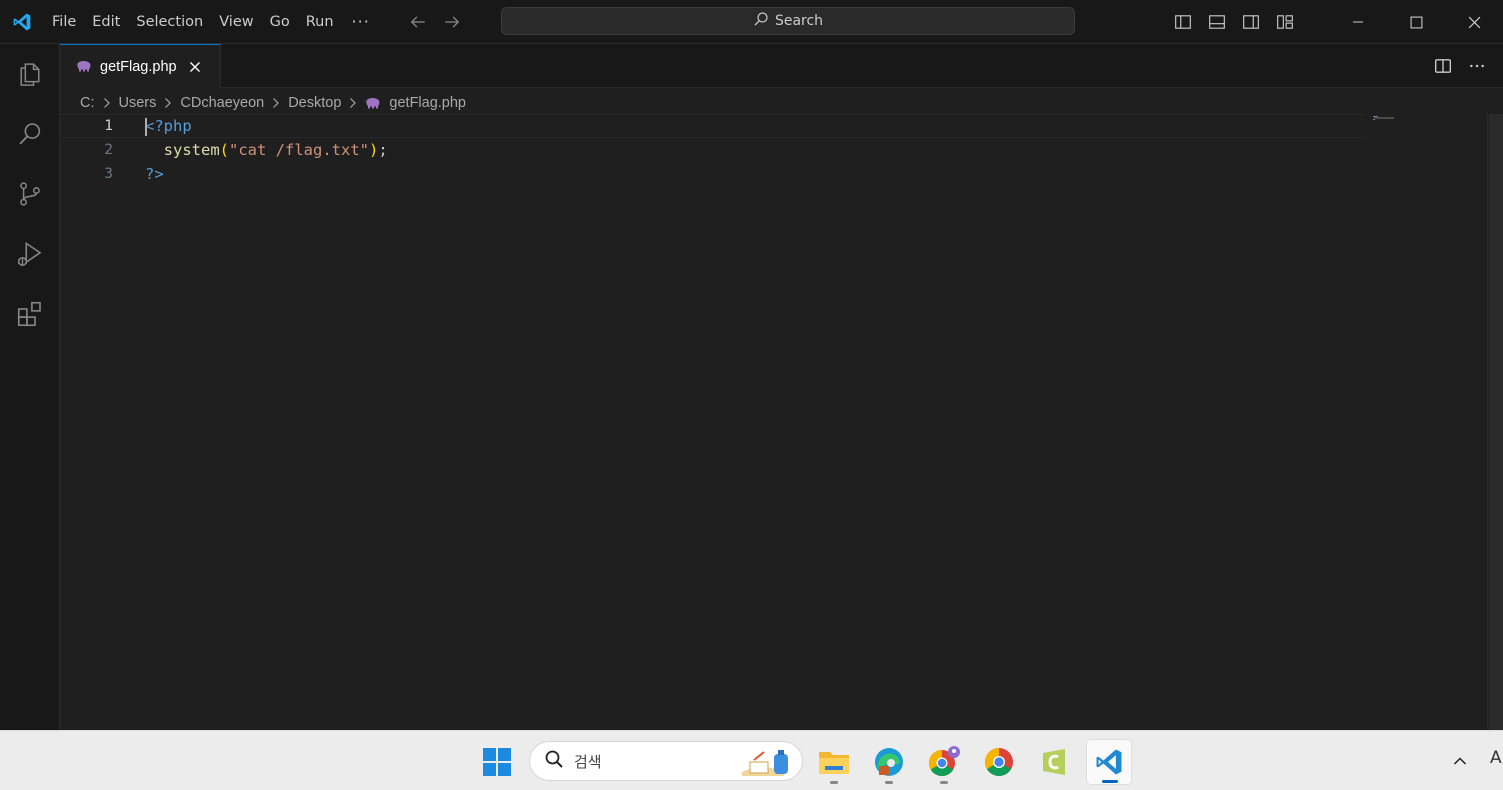  I want to click on minimap, so click(1393, 118).